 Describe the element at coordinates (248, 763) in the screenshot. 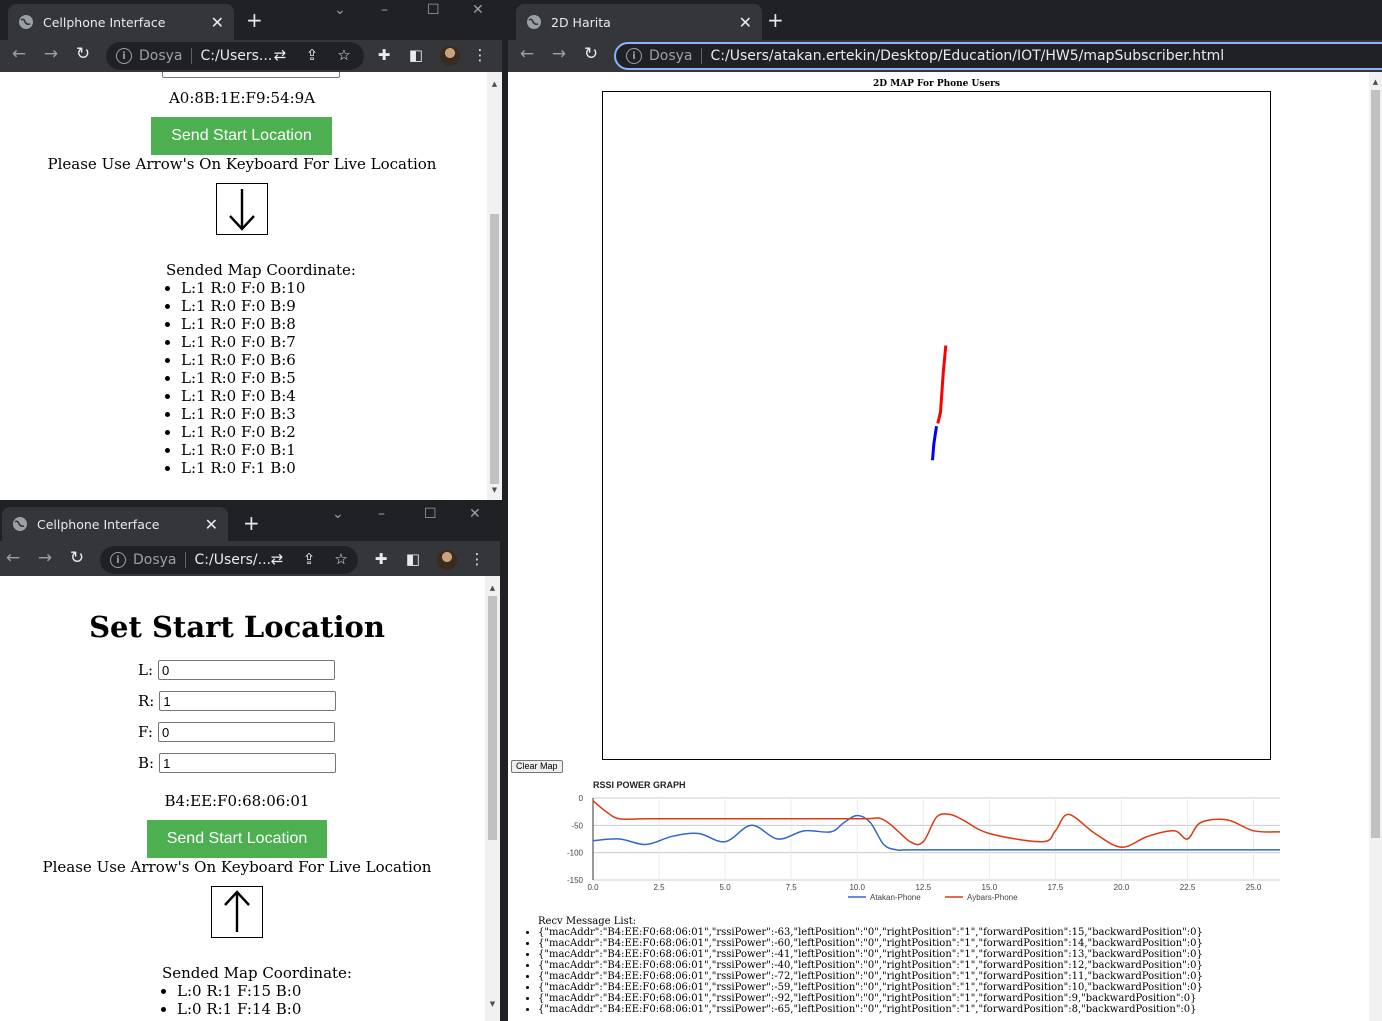

I see `field-input-b` at that location.